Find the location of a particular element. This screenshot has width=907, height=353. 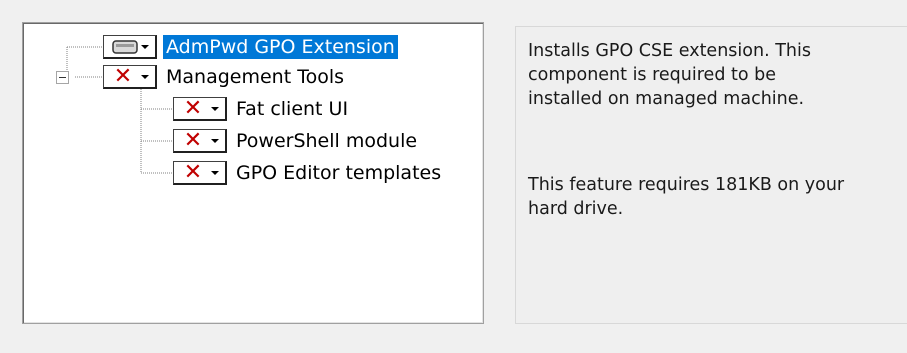

tree-item-admpwd-gpo-extension: AdmPwd GPO Extension is located at coordinates (250, 47).